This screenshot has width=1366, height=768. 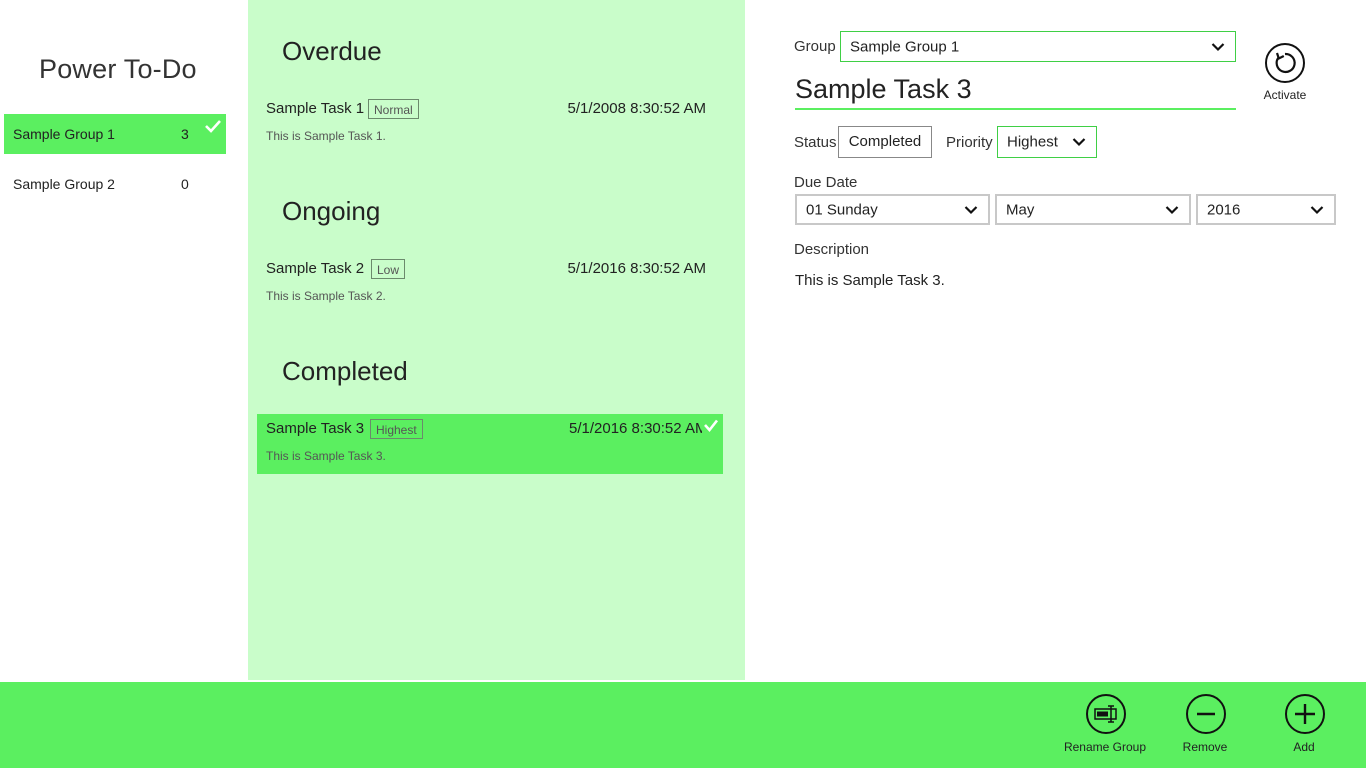 I want to click on group-label: Group, so click(x=815, y=46).